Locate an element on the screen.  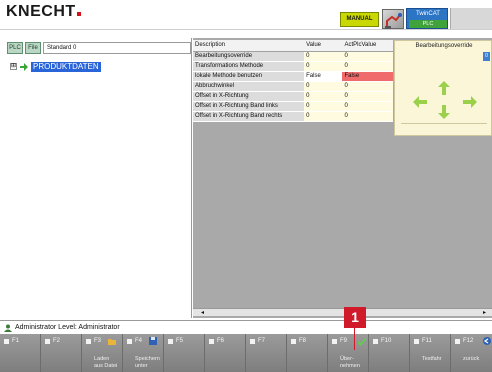
override-title: Bearbeitungsoverride is located at coordinates (444, 46).